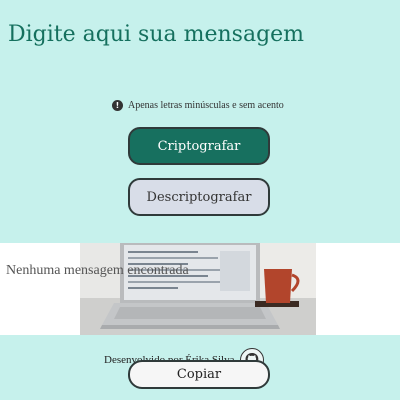  What do you see at coordinates (199, 197) in the screenshot?
I see `decrypt-button: Descriptografar` at bounding box center [199, 197].